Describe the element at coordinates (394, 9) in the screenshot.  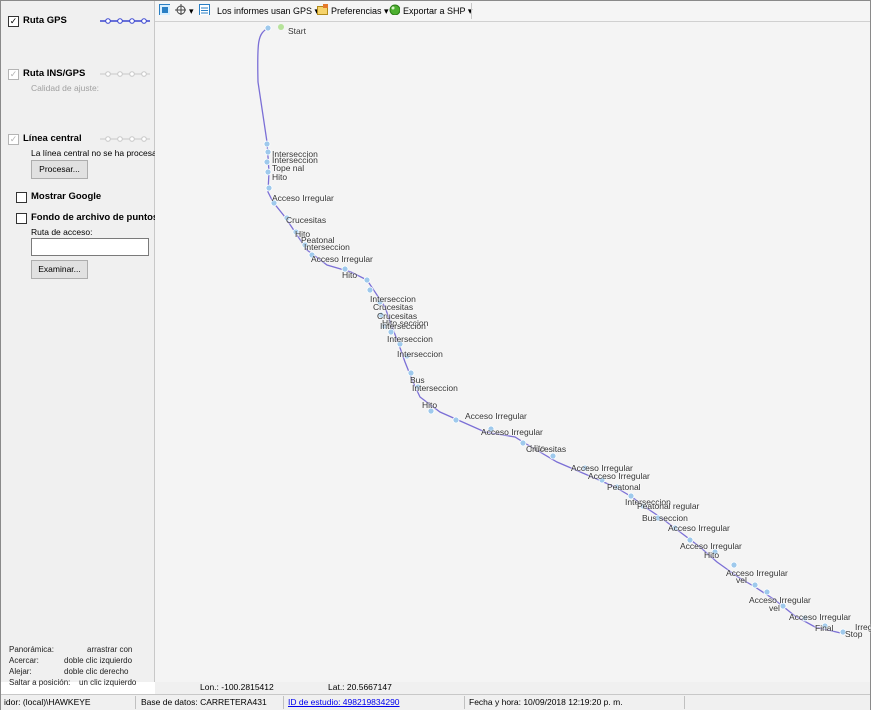
I see `export-icon` at that location.